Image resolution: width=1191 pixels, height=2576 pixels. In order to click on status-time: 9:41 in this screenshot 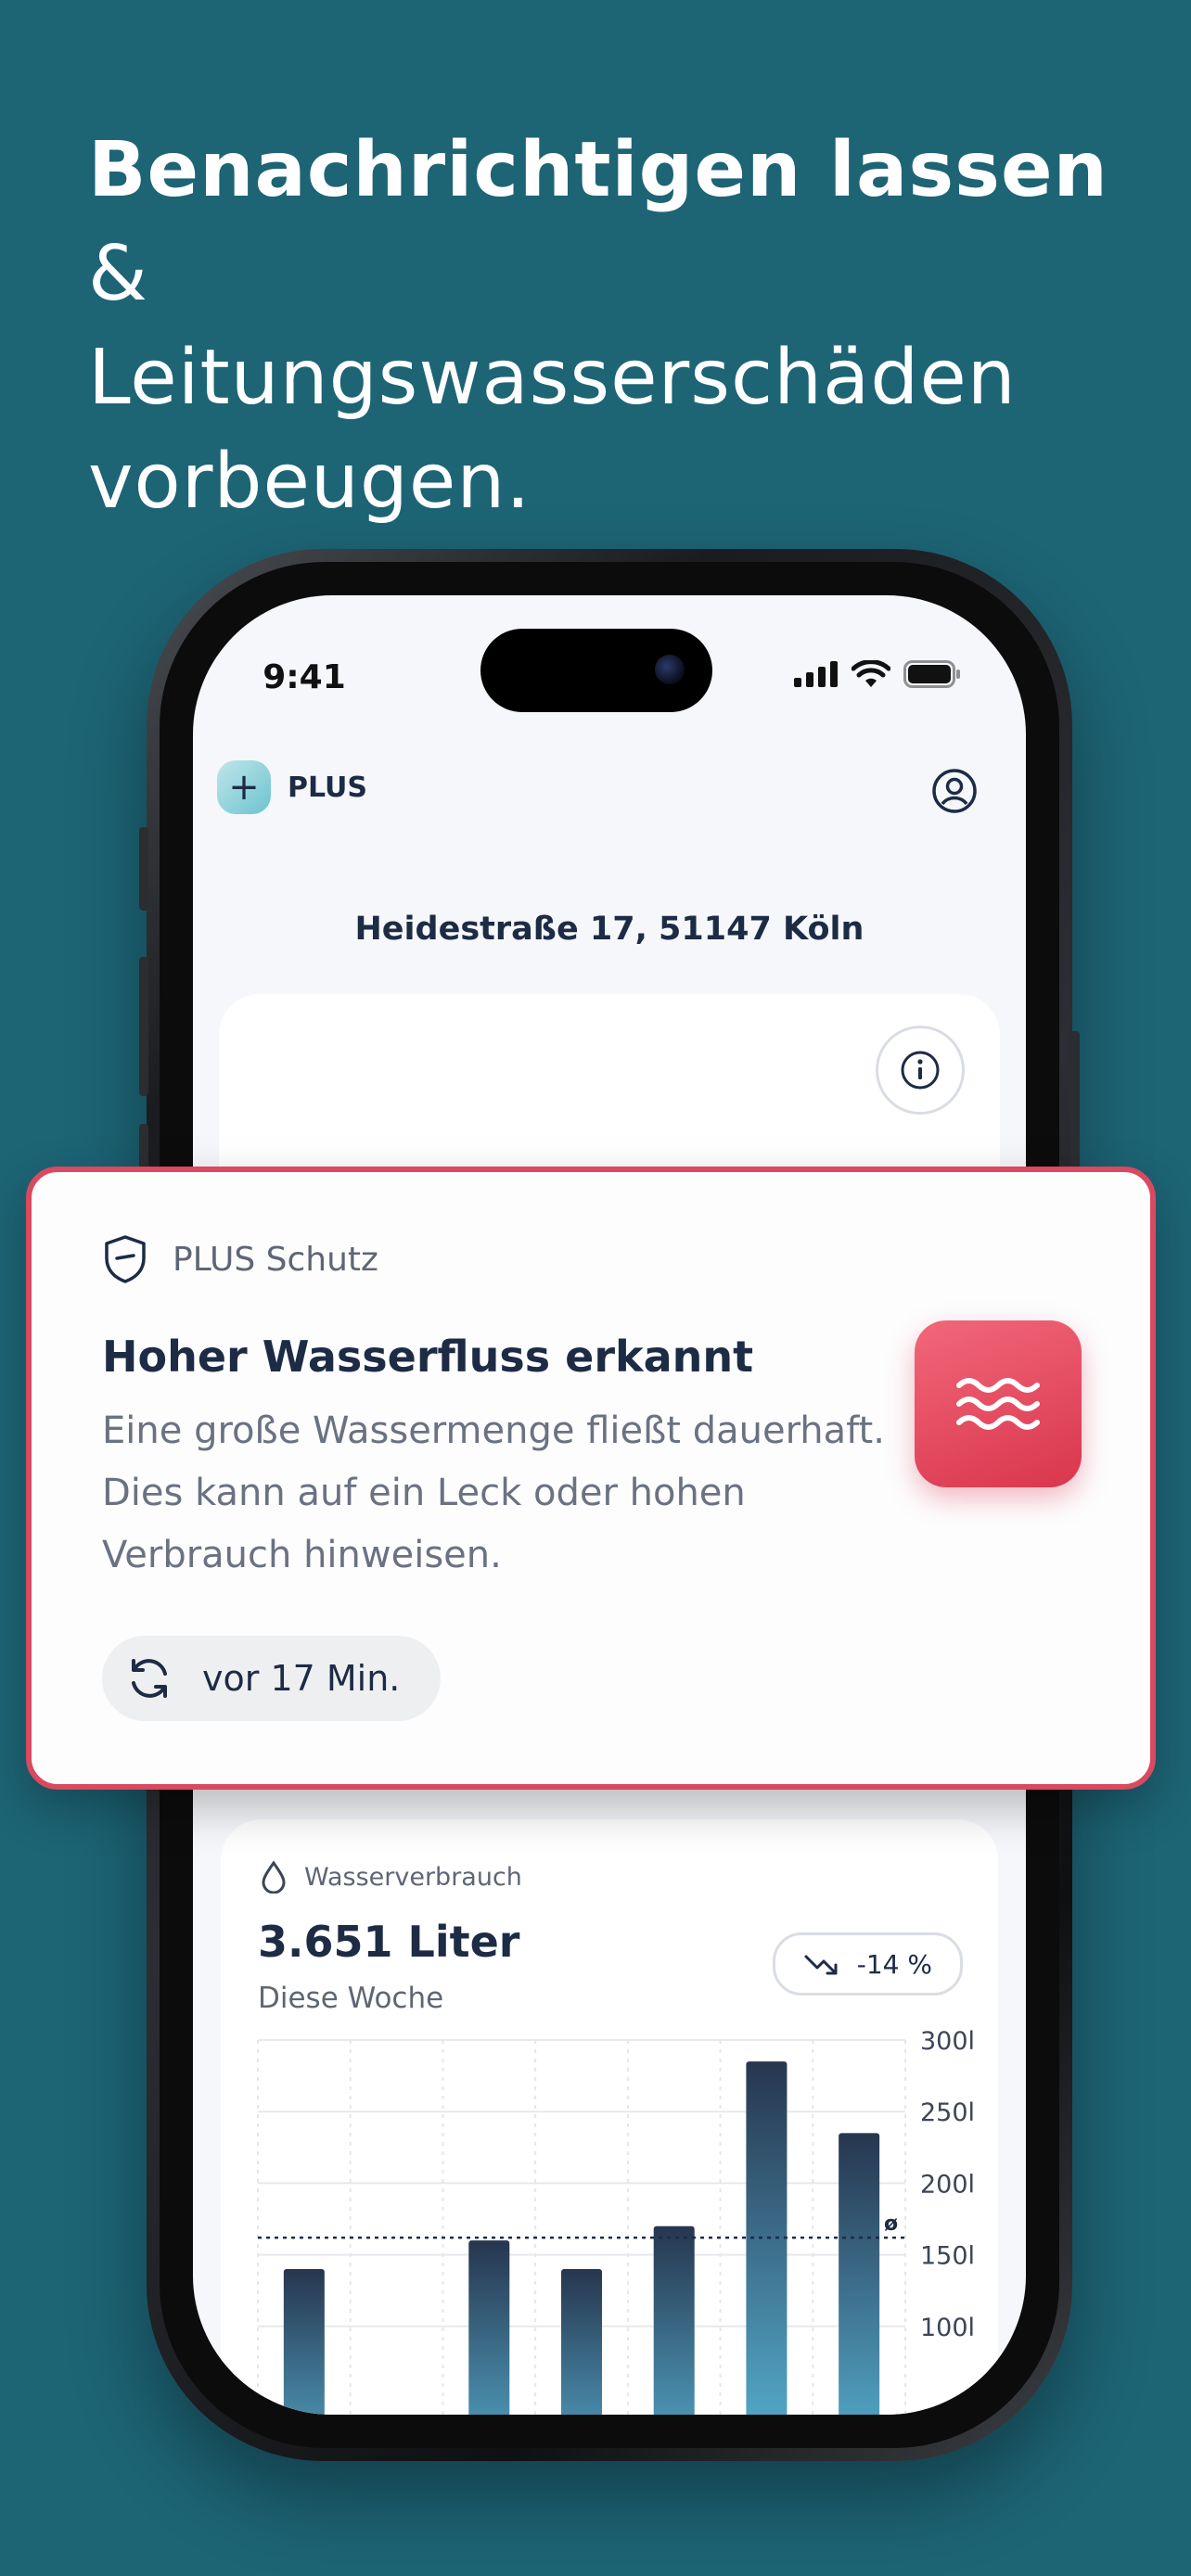, I will do `click(304, 677)`.